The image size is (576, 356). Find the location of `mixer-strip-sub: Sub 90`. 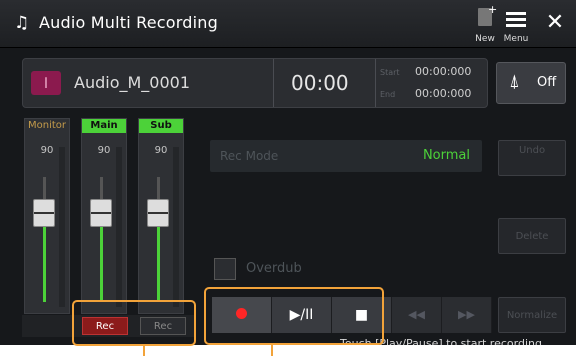

mixer-strip-sub: Sub 90 is located at coordinates (161, 216).